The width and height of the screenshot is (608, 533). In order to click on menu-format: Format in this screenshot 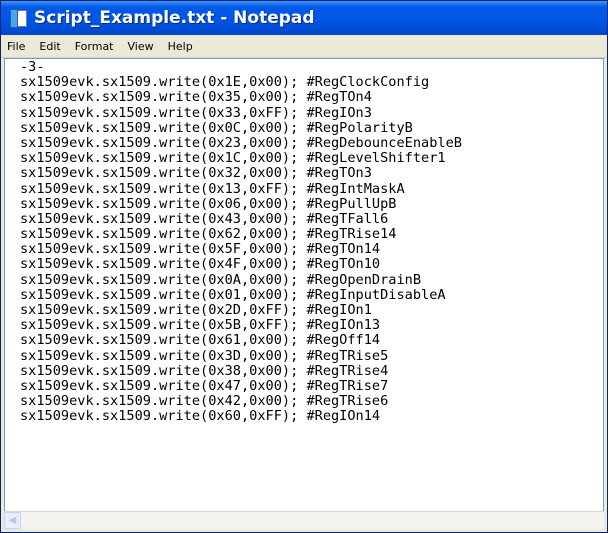, I will do `click(94, 46)`.